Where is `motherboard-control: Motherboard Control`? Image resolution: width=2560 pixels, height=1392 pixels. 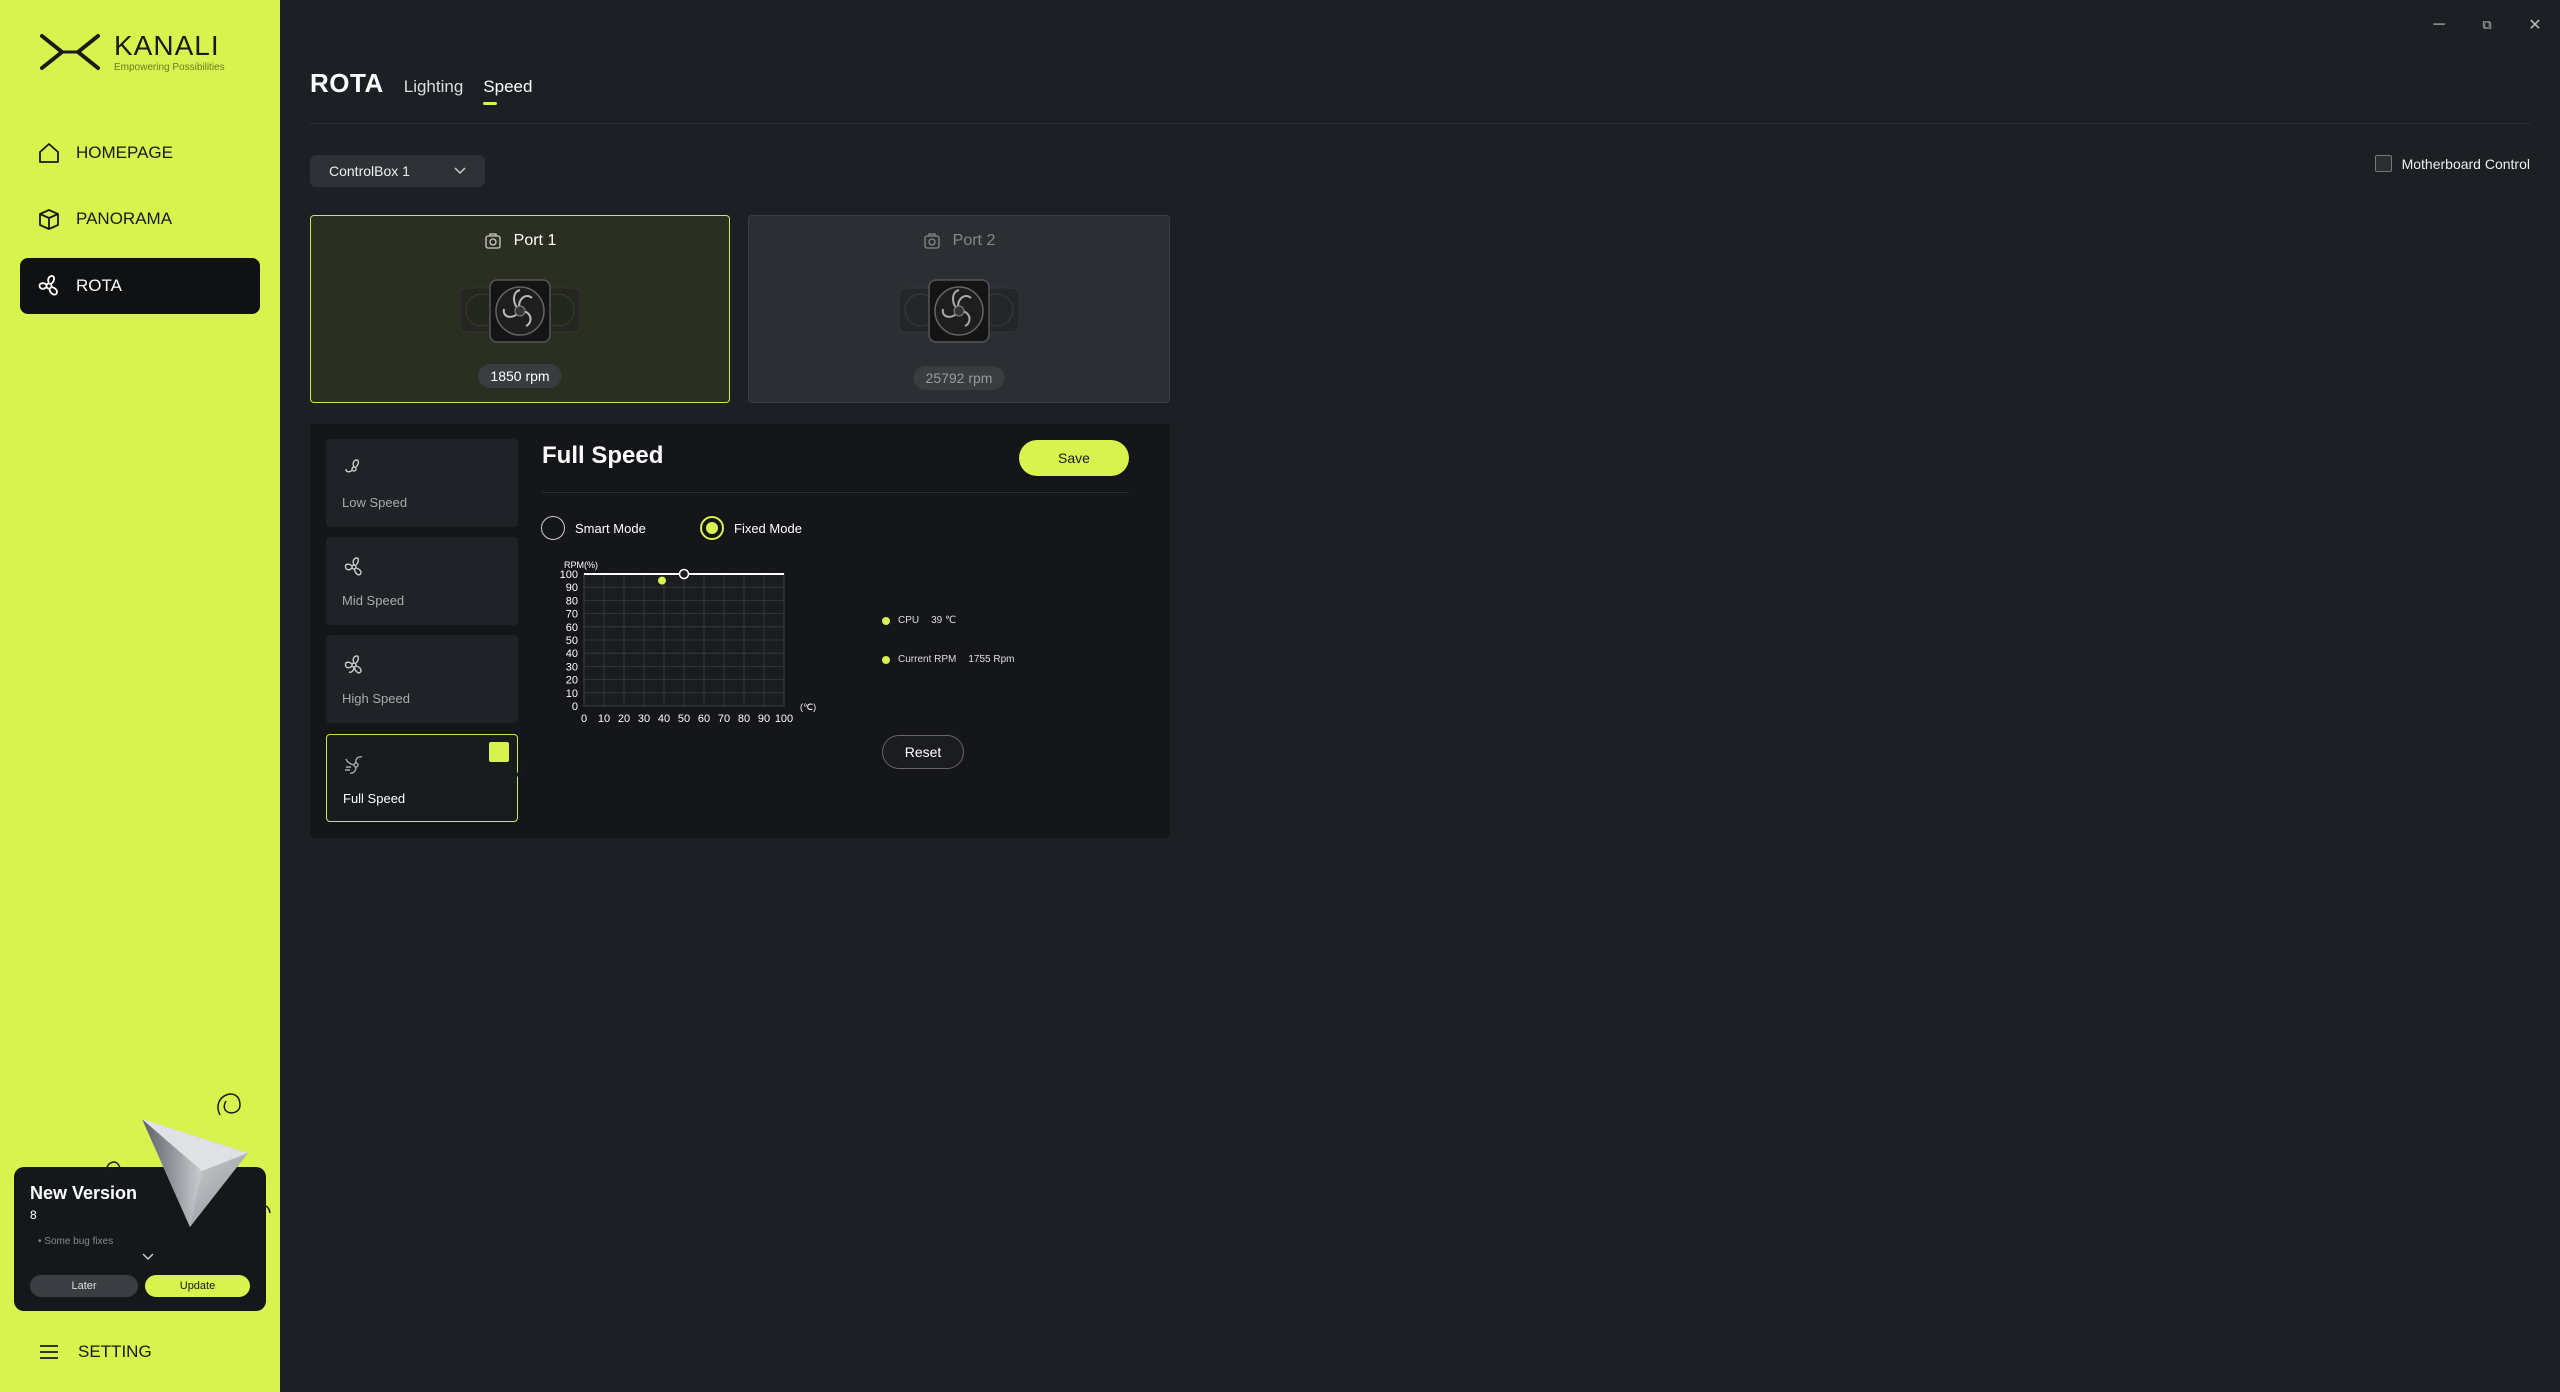
motherboard-control: Motherboard Control is located at coordinates (2452, 163).